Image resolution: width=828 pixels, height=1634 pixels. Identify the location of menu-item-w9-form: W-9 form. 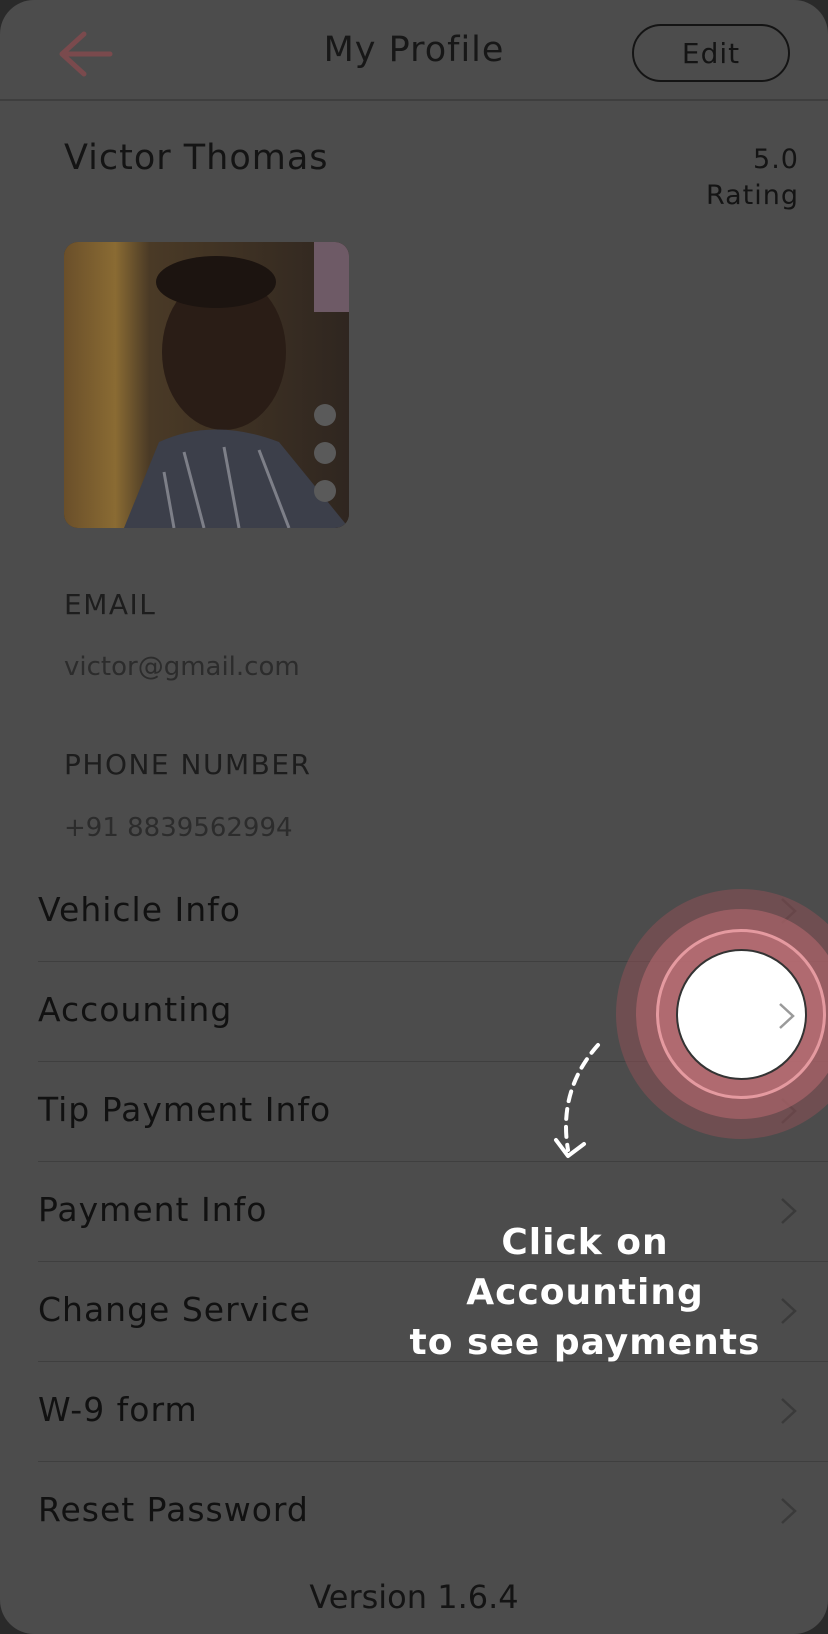
(433, 1412).